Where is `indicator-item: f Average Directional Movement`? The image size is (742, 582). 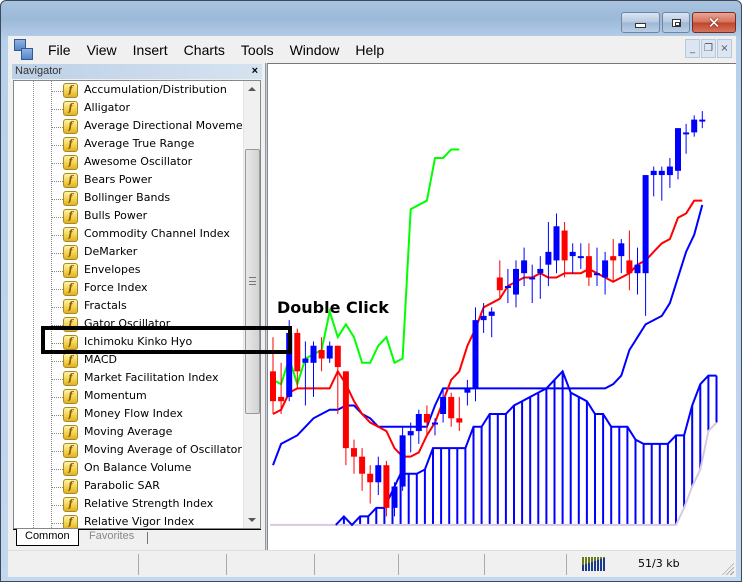 indicator-item: f Average Directional Movement is located at coordinates (134, 127).